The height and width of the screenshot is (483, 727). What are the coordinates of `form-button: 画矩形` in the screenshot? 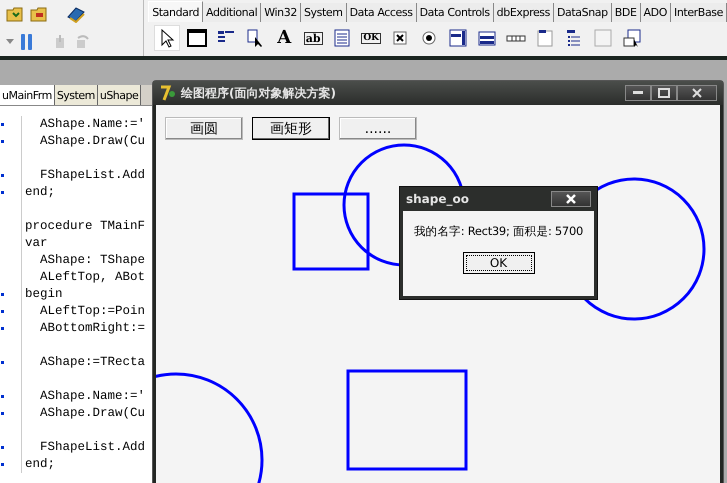 It's located at (291, 128).